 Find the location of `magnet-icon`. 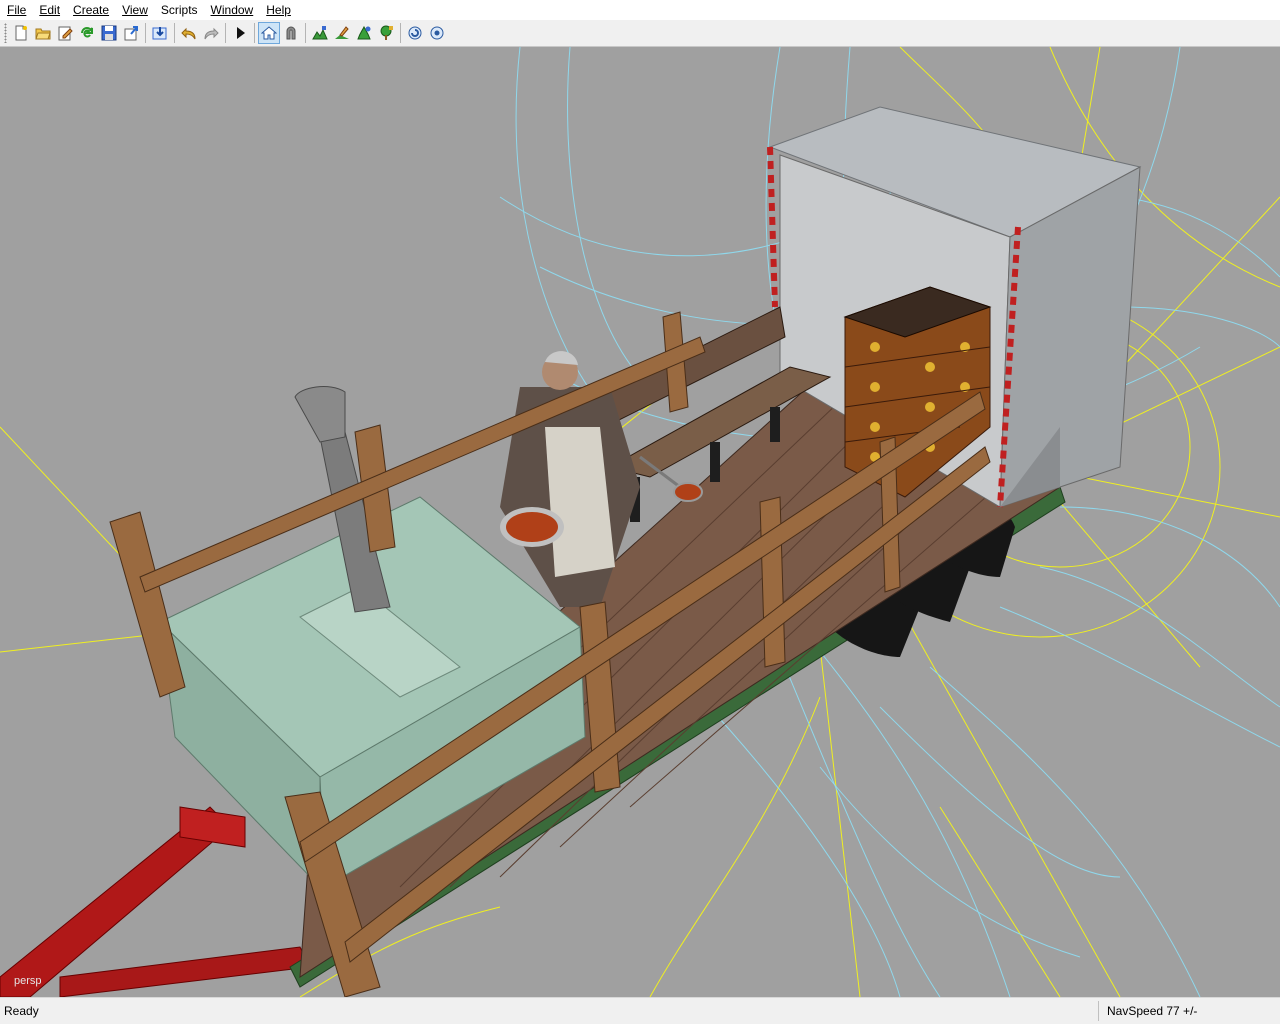

magnet-icon is located at coordinates (291, 33).